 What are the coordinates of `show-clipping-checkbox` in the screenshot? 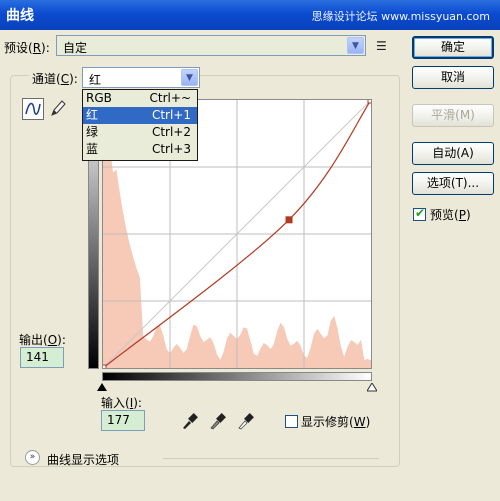 It's located at (291, 421).